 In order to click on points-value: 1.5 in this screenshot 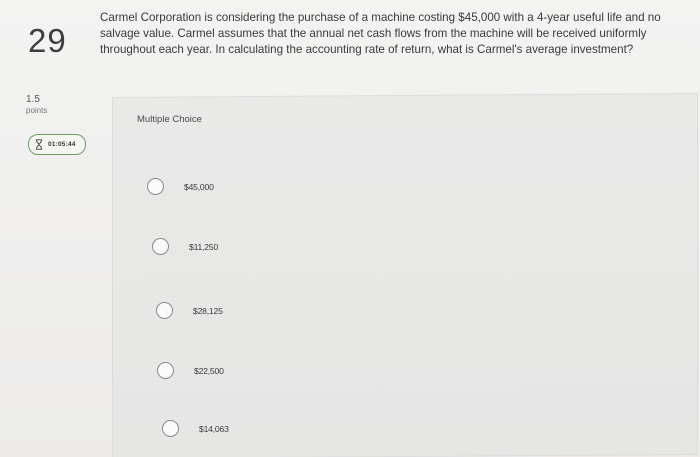, I will do `click(33, 99)`.